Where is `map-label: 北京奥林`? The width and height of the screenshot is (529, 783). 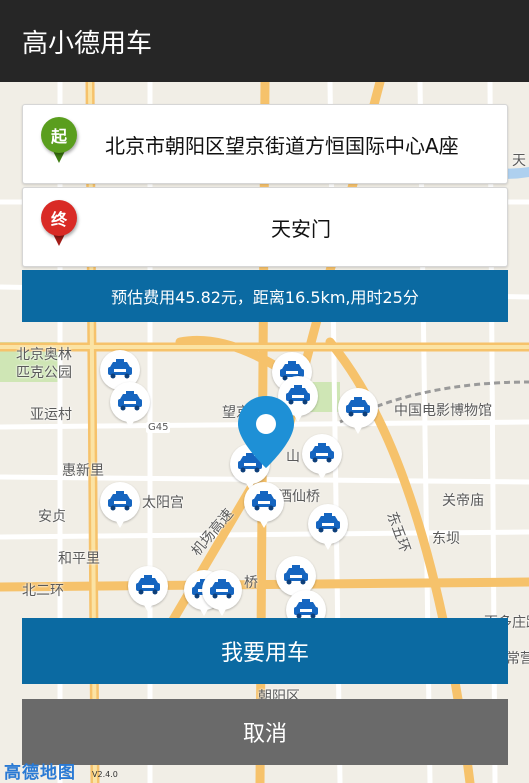
map-label: 北京奥林 is located at coordinates (44, 355).